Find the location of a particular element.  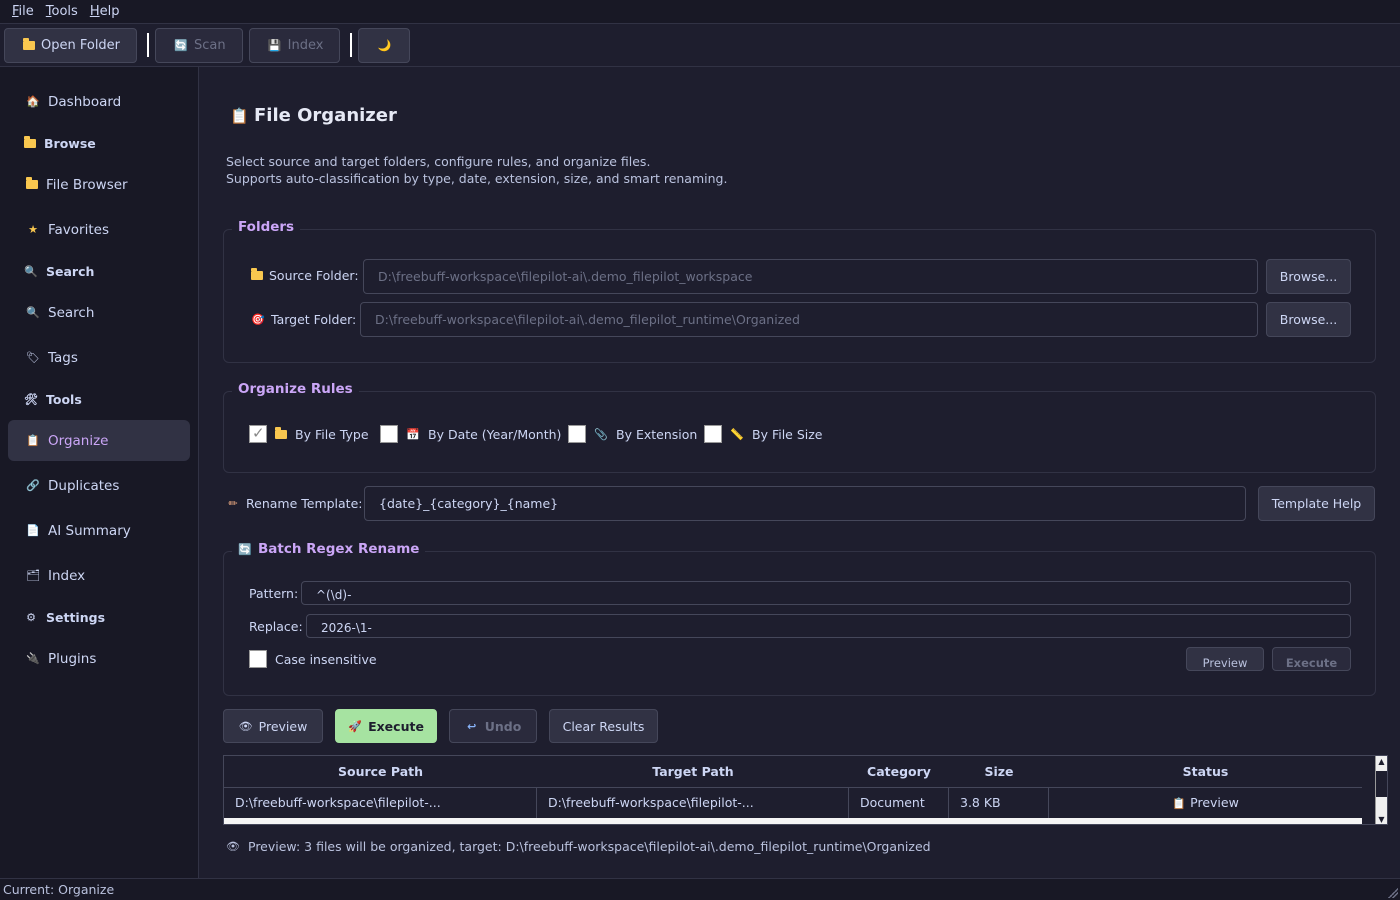

by-date-checkbox is located at coordinates (389, 434).